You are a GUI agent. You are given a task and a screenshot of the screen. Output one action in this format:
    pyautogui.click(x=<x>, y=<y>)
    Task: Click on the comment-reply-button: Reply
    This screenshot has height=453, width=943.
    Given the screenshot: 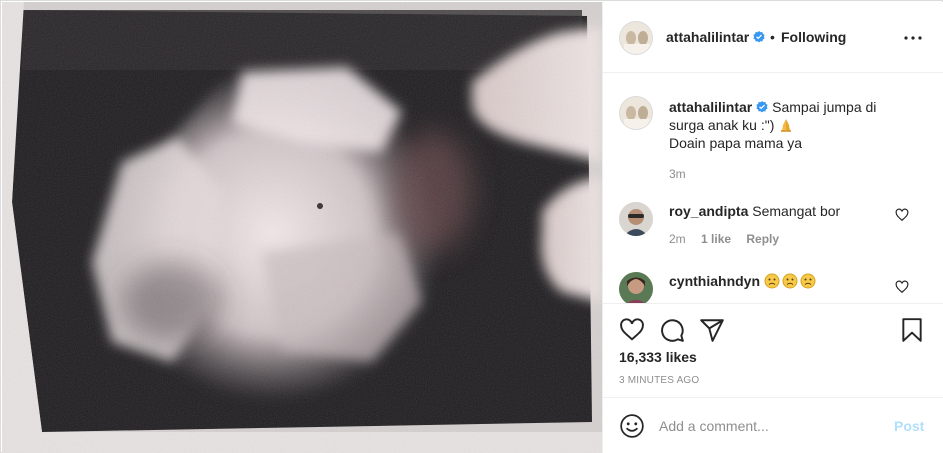 What is the action you would take?
    pyautogui.click(x=762, y=239)
    